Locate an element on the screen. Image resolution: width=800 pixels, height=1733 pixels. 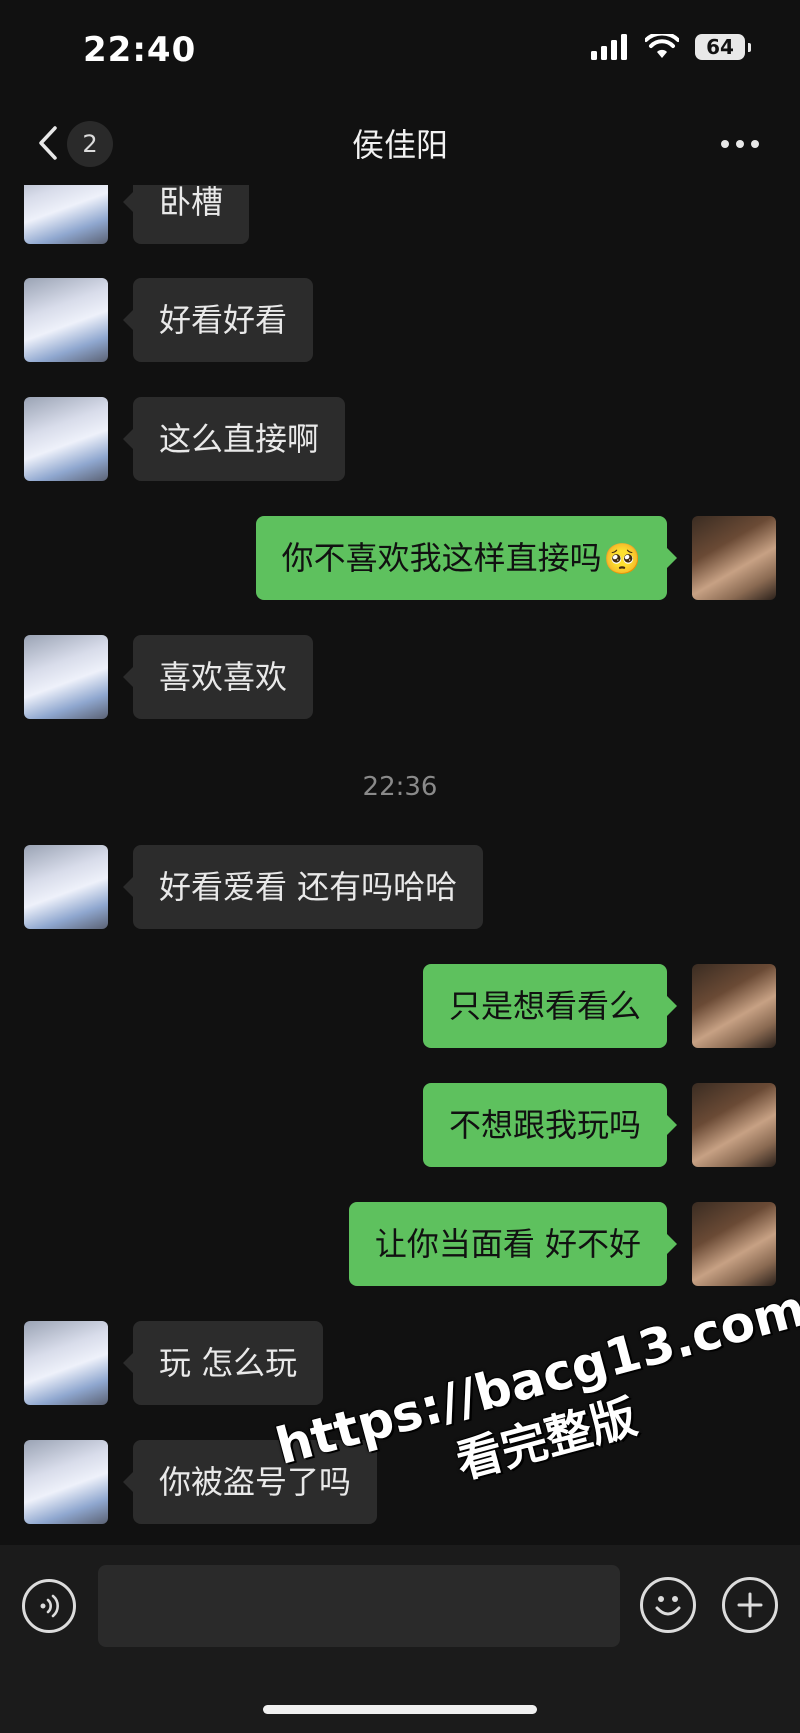
pleading-face-emoji: 🥺 is located at coordinates (622, 559).